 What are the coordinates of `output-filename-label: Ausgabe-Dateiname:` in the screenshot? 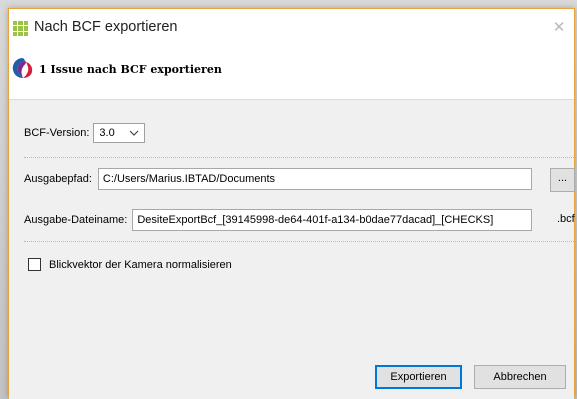 It's located at (76, 220).